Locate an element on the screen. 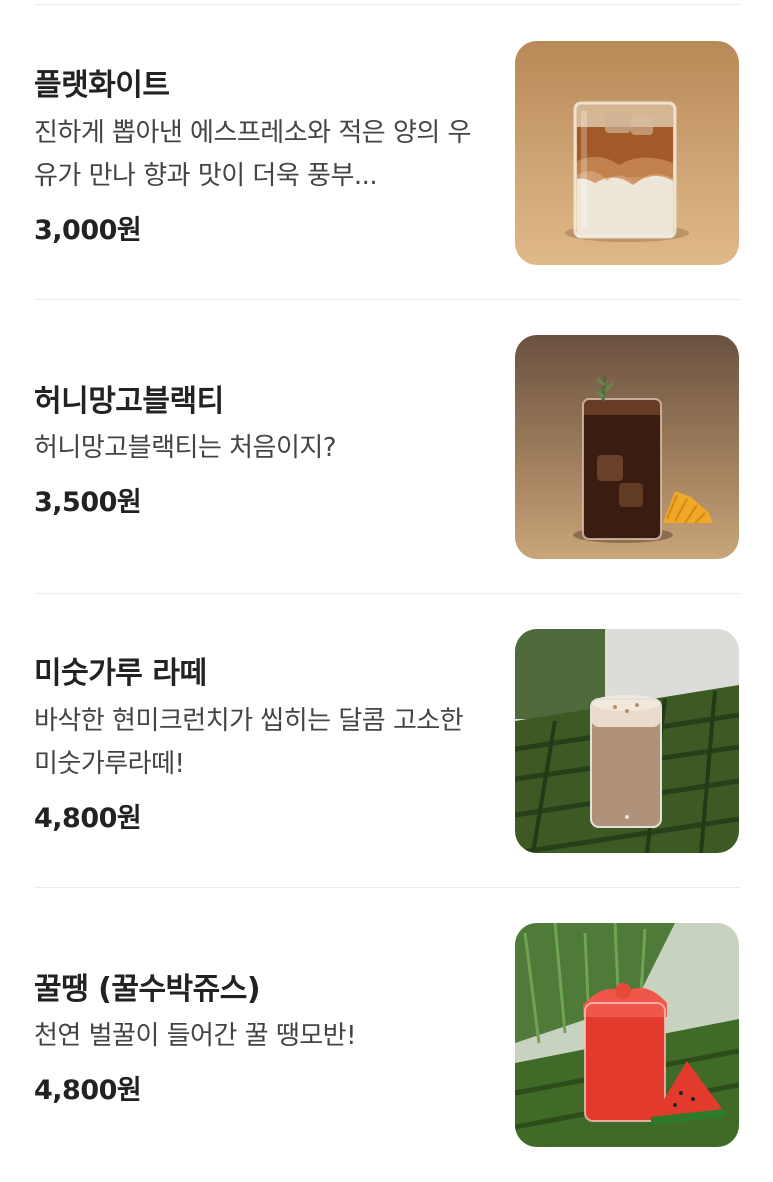 The image size is (773, 1182). misutgaru-latte-cup-image is located at coordinates (627, 741).